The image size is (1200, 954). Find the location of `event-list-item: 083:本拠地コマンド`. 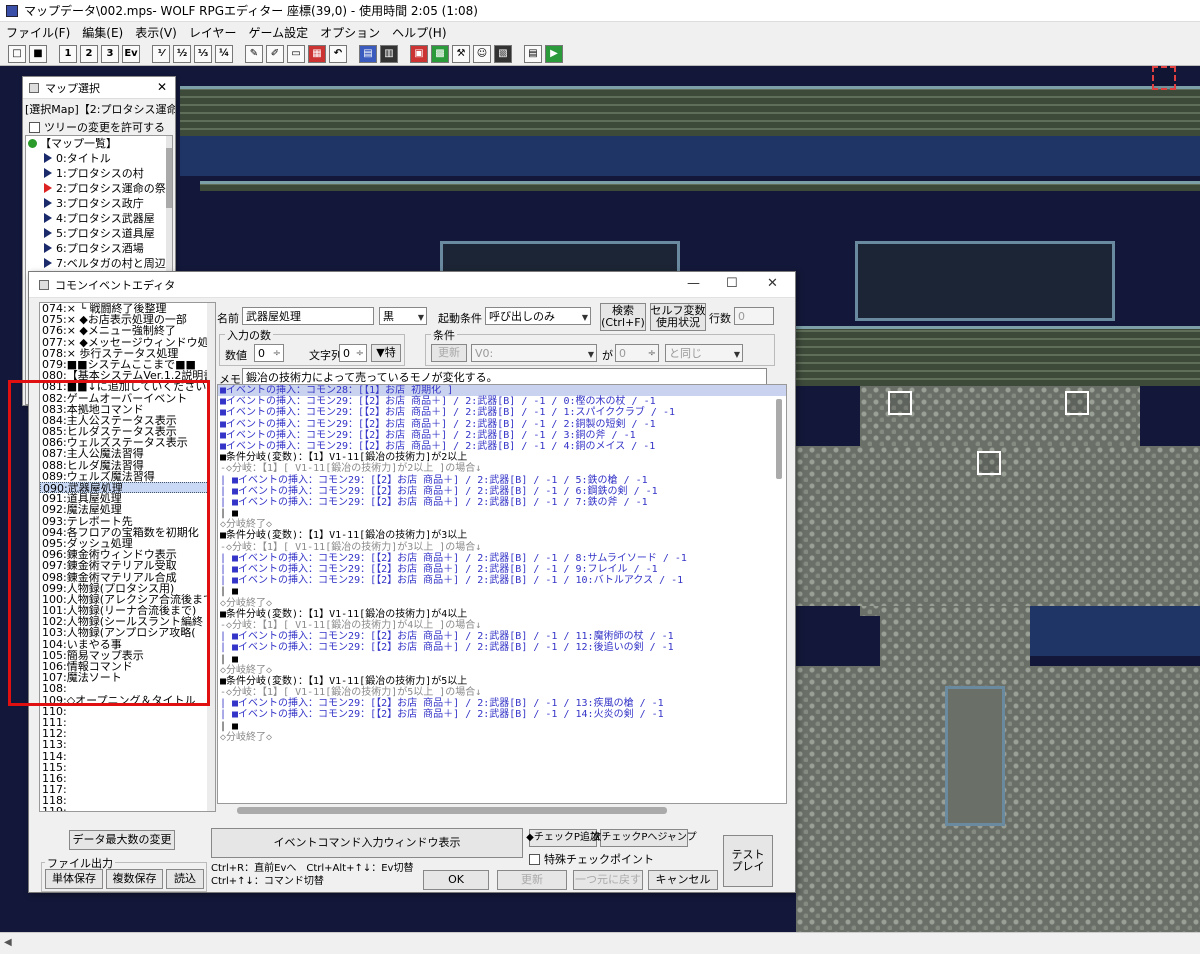

event-list-item: 083:本拠地コマンド is located at coordinates (127, 409).